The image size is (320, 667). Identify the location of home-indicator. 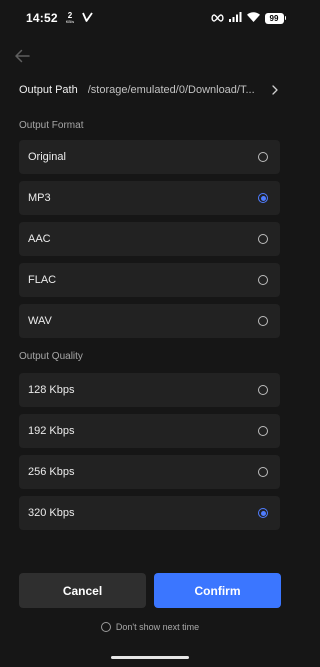
(150, 657).